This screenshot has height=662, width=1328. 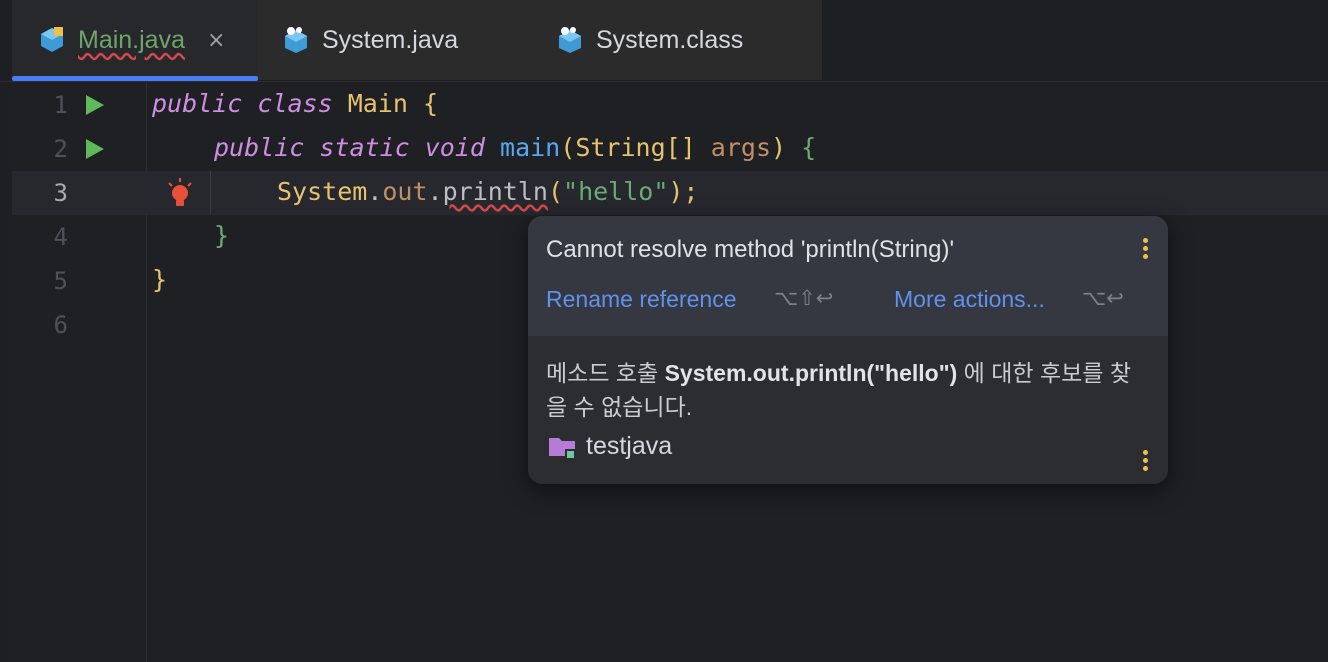 I want to click on line-number: 5, so click(x=60, y=281).